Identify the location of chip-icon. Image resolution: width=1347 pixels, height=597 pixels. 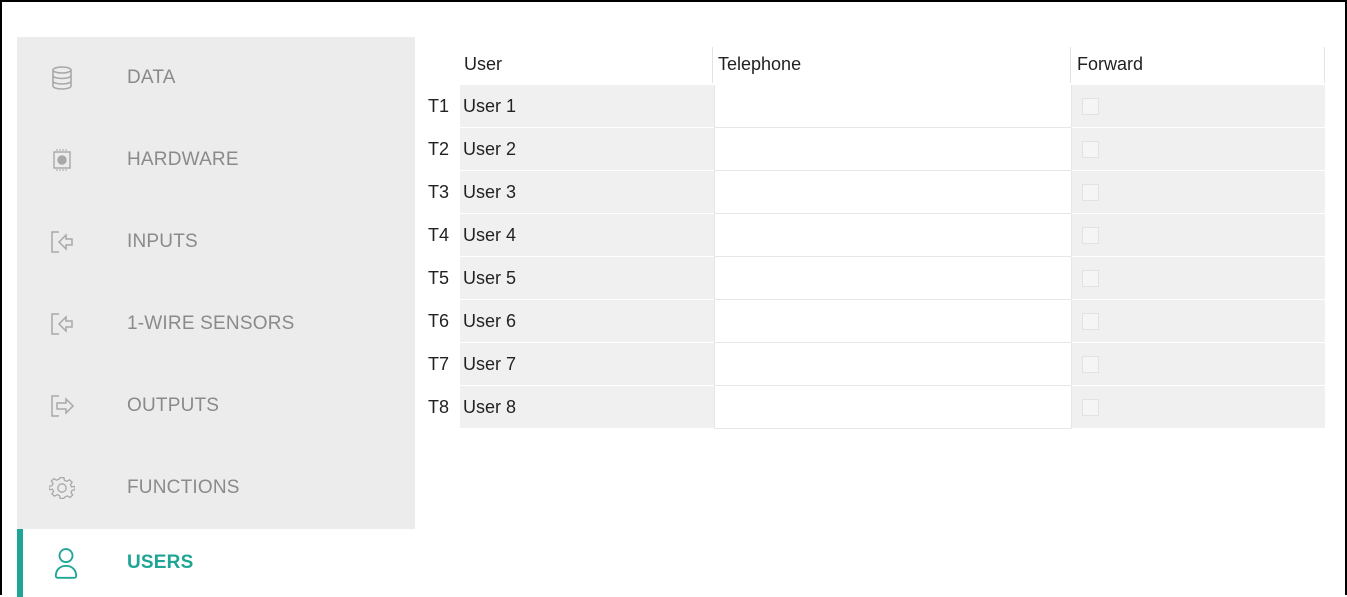
(62, 160).